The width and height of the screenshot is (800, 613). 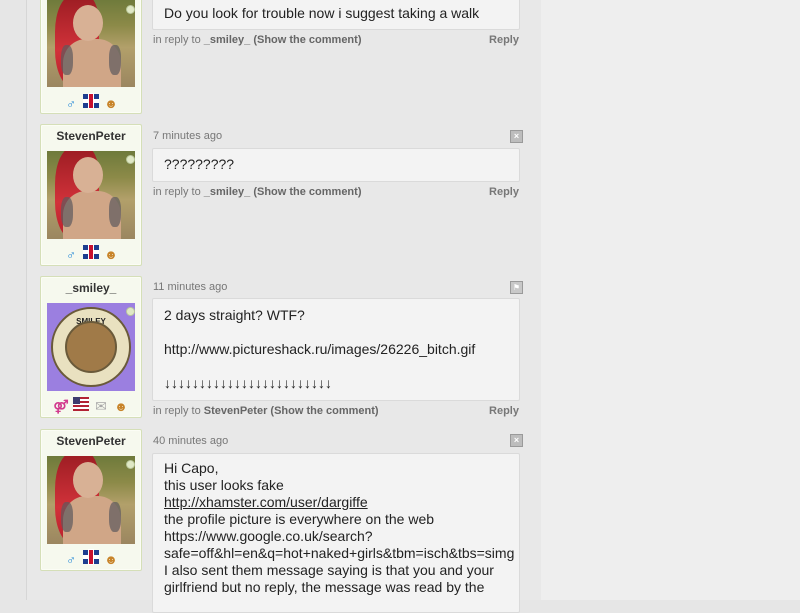 I want to click on report-flag-icon: ⚑, so click(x=516, y=287).